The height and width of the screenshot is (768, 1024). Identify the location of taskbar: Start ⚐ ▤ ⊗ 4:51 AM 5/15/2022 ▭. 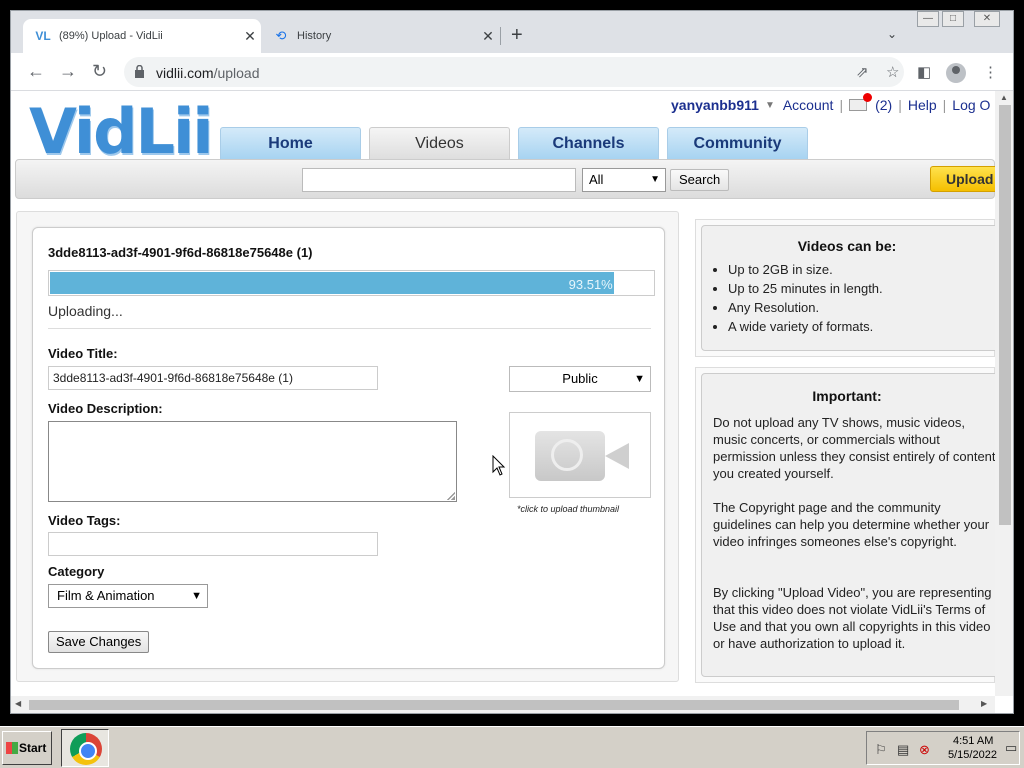
(512, 747).